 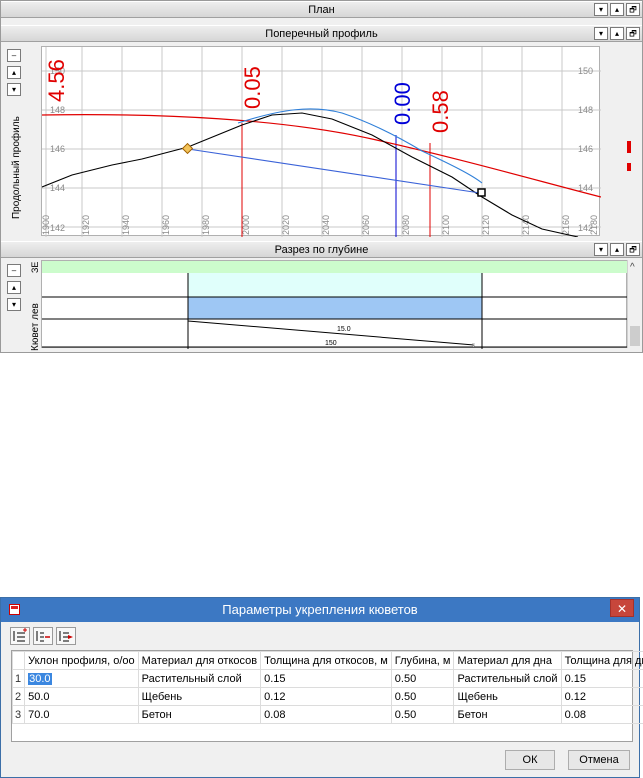 I want to click on depth-maximize-button: ▴, so click(x=617, y=249).